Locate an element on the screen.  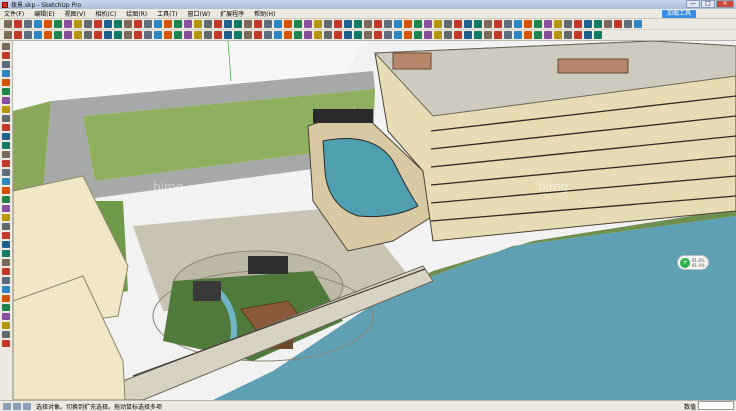
user-icon is located at coordinates (27, 406).